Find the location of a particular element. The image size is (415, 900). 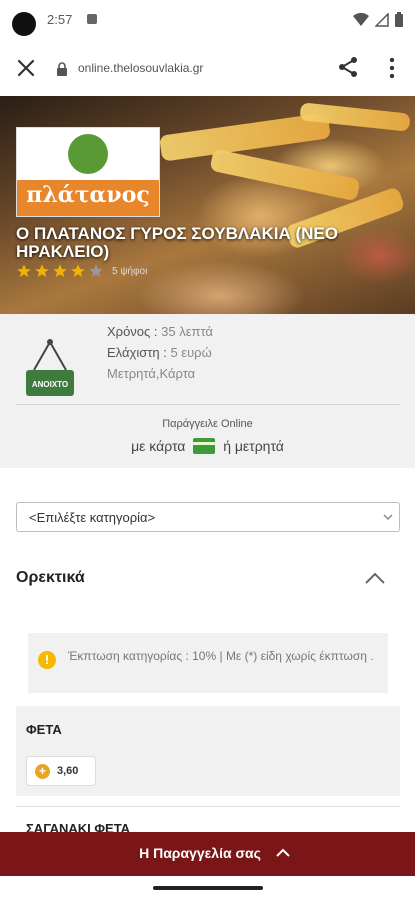

open-sign-icon: ΑΝΟΙΧΤΟ is located at coordinates (50, 367).